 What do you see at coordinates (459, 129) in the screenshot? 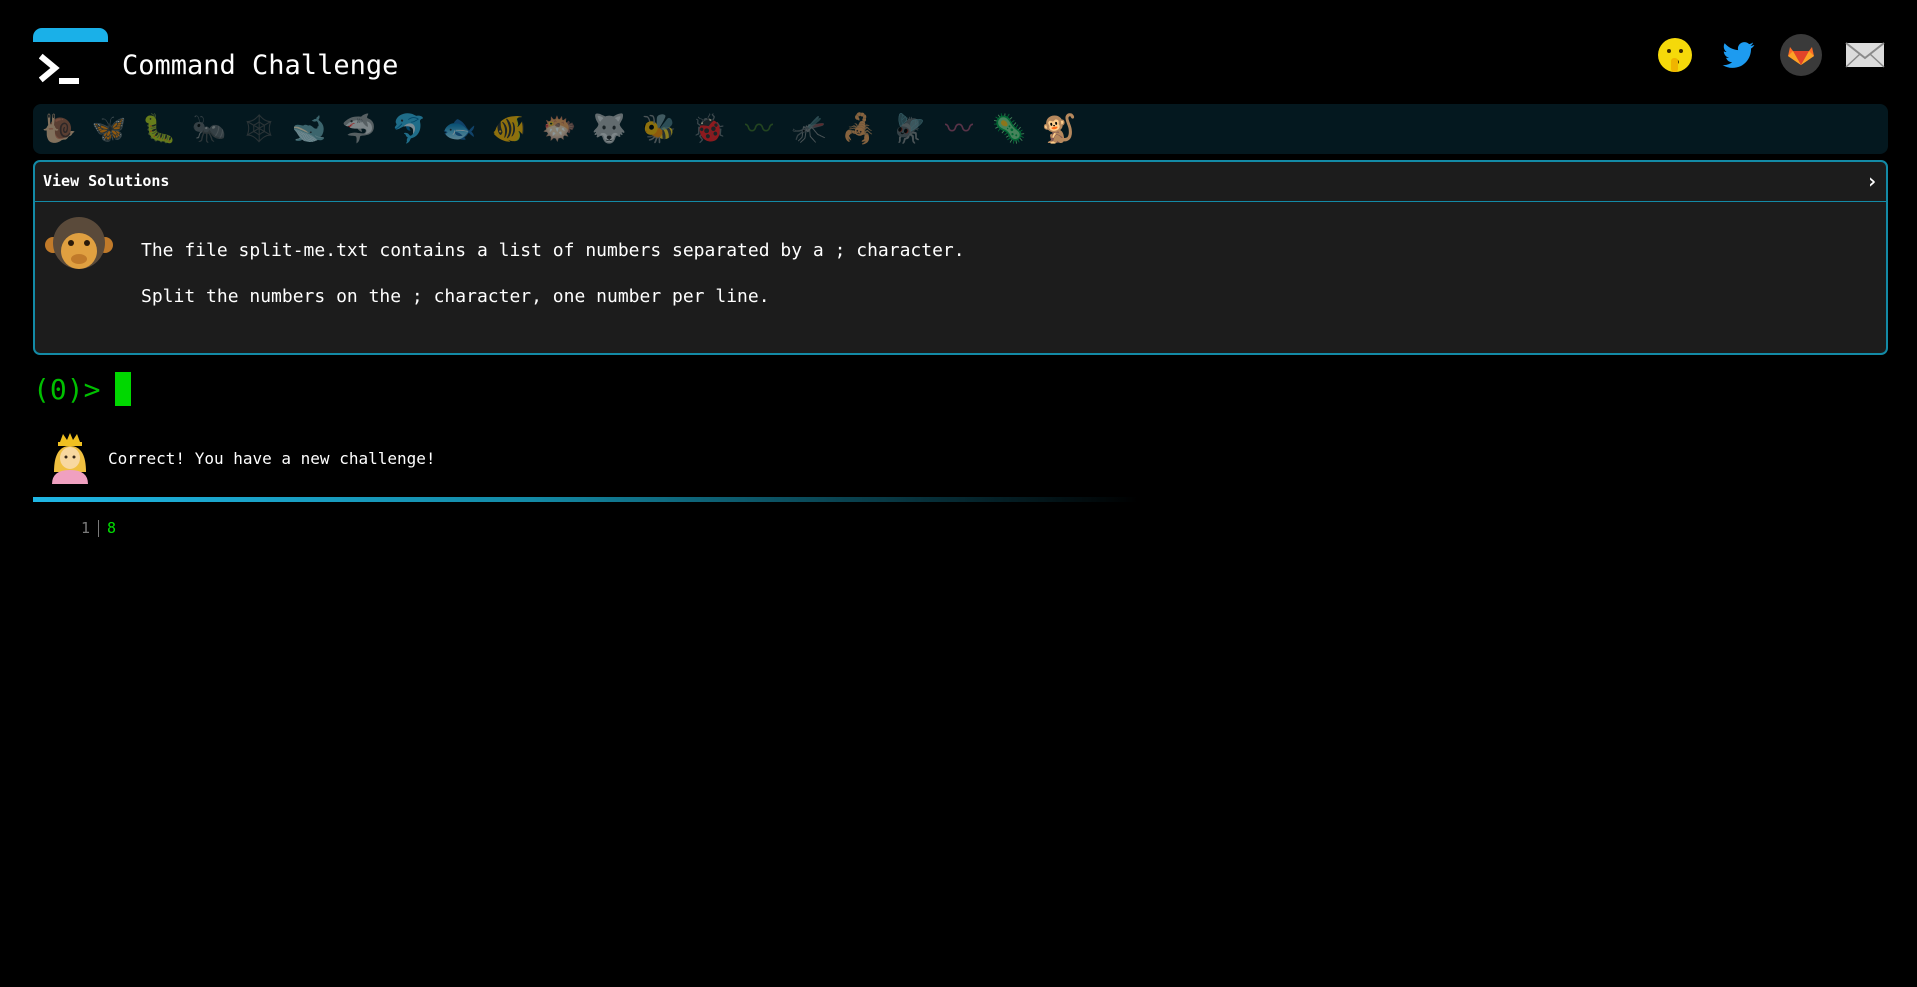
I see `challenge-fish-icon: 🐟` at bounding box center [459, 129].